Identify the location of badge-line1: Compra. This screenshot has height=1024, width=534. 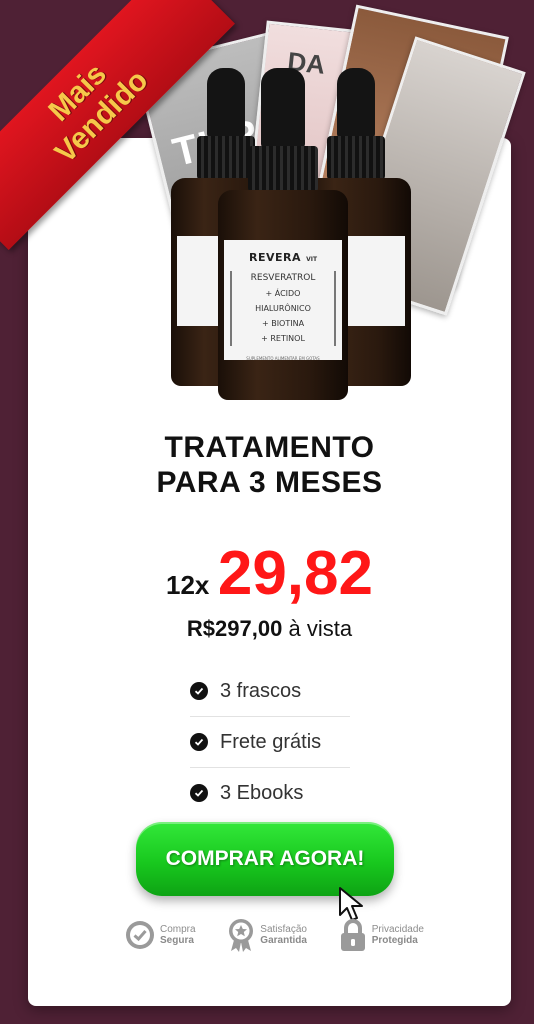
(178, 929).